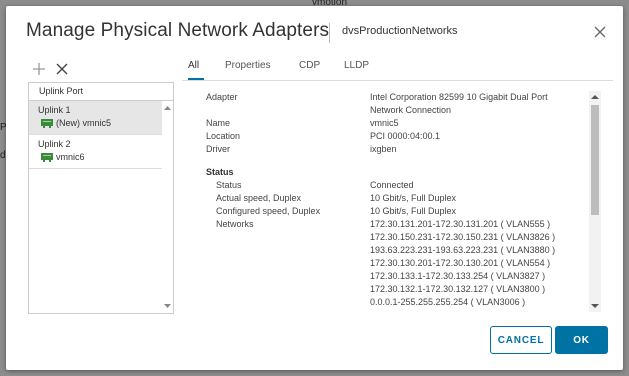 The image size is (629, 376). What do you see at coordinates (329, 33) in the screenshot?
I see `title-divider` at bounding box center [329, 33].